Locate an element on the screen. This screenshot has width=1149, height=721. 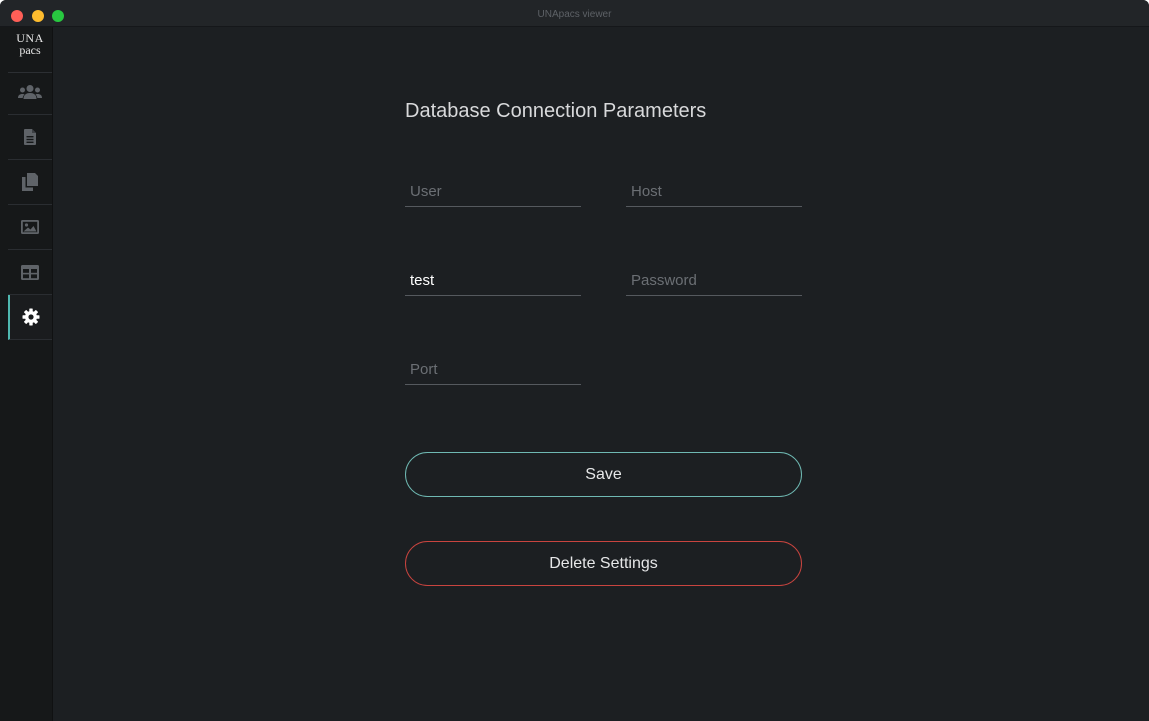
password-field-container is located at coordinates (714, 281).